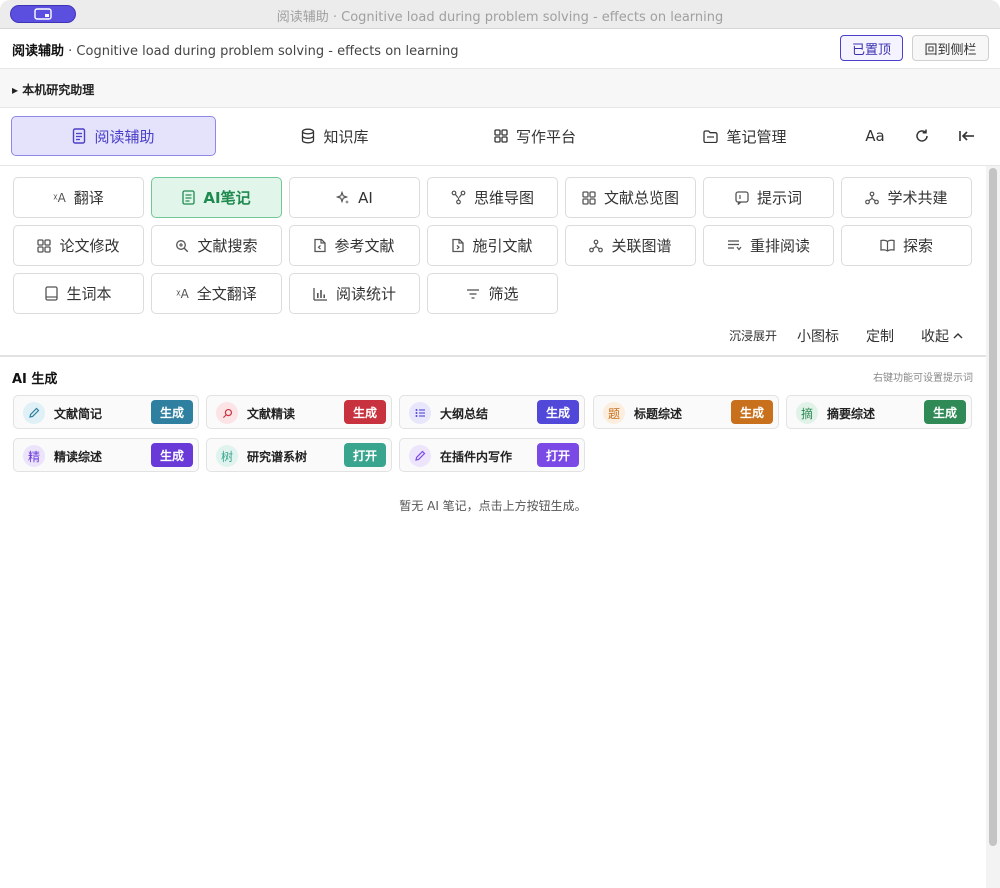 This screenshot has height=888, width=1000. Describe the element at coordinates (753, 335) in the screenshot. I see `immersive-expand-link: 沉浸展开` at that location.